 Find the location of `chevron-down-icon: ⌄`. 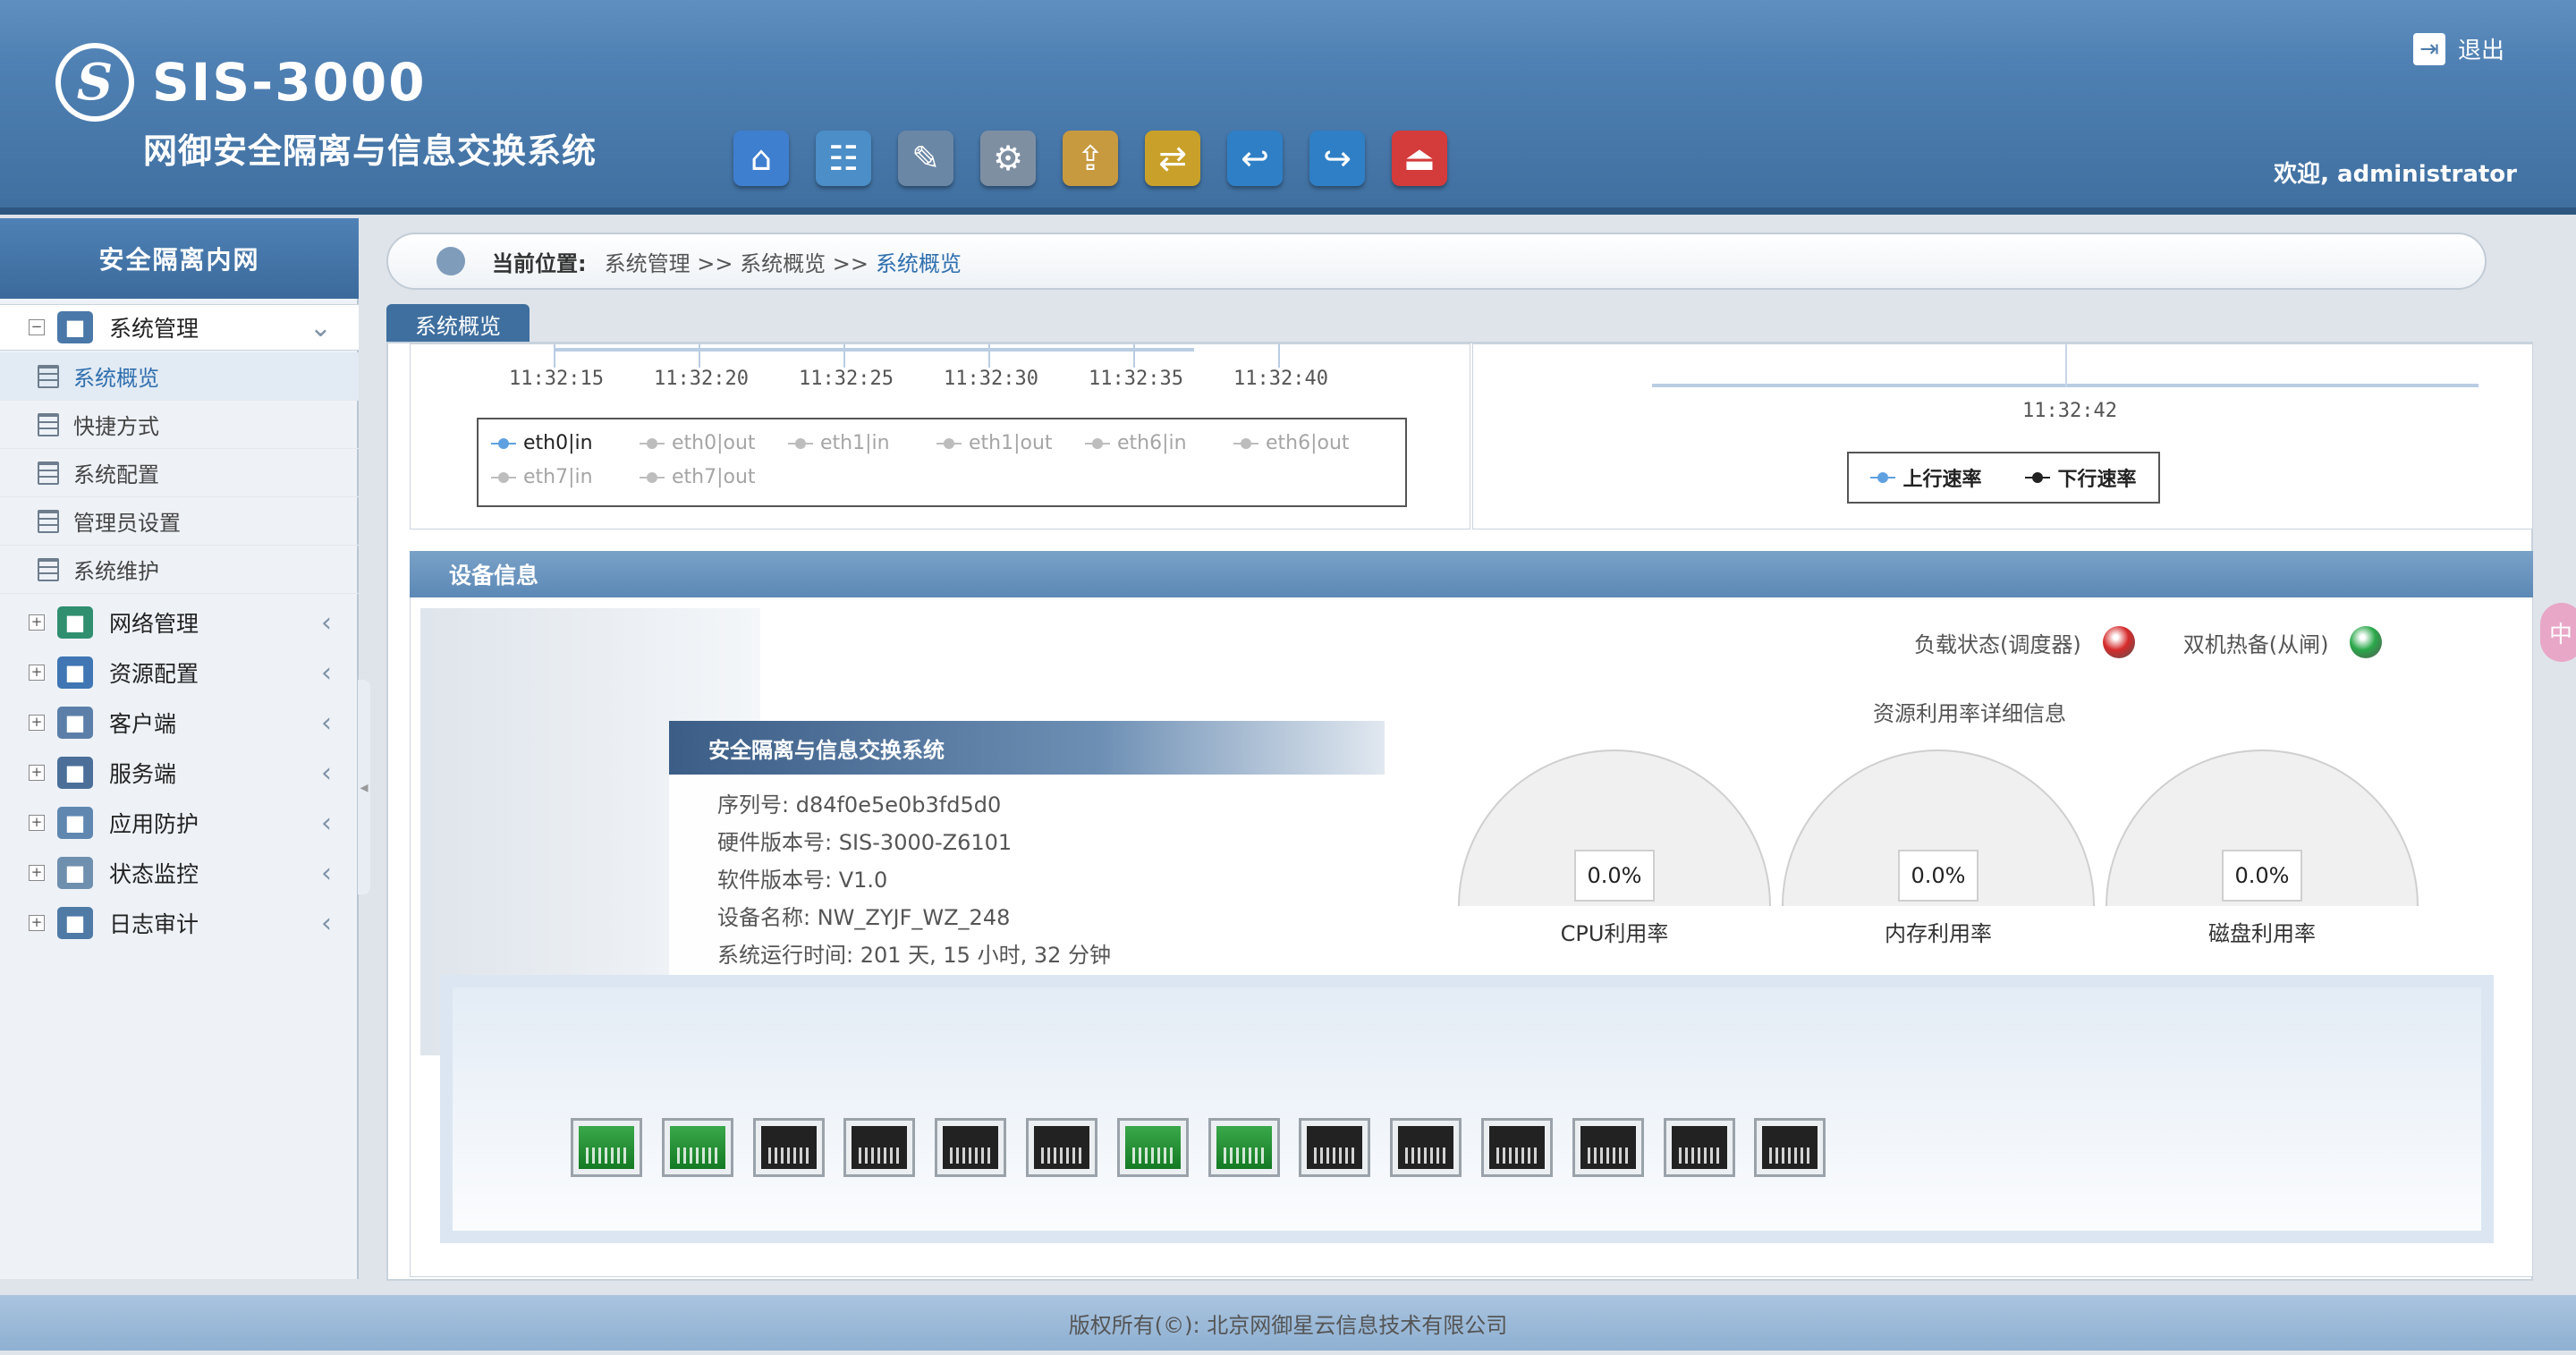

chevron-down-icon: ⌄ is located at coordinates (320, 327).